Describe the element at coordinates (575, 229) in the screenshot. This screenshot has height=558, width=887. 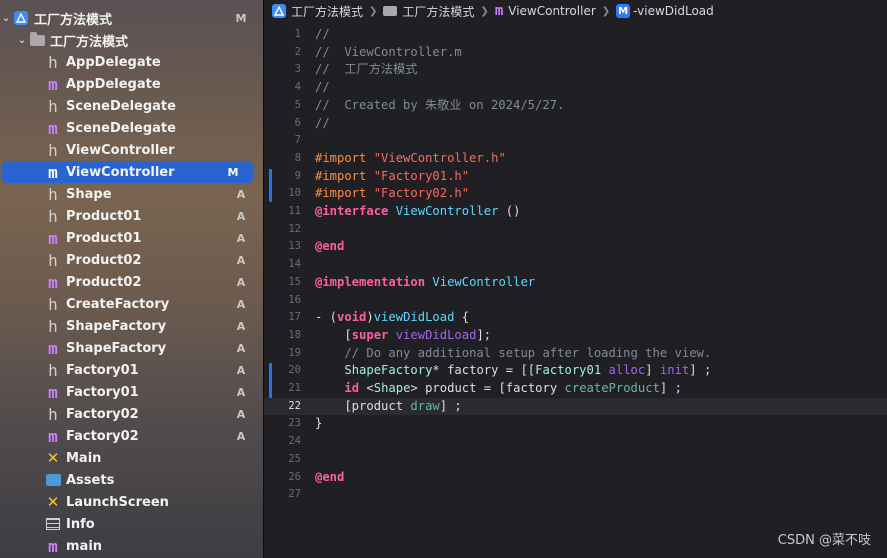
I see `code-line: 12` at that location.